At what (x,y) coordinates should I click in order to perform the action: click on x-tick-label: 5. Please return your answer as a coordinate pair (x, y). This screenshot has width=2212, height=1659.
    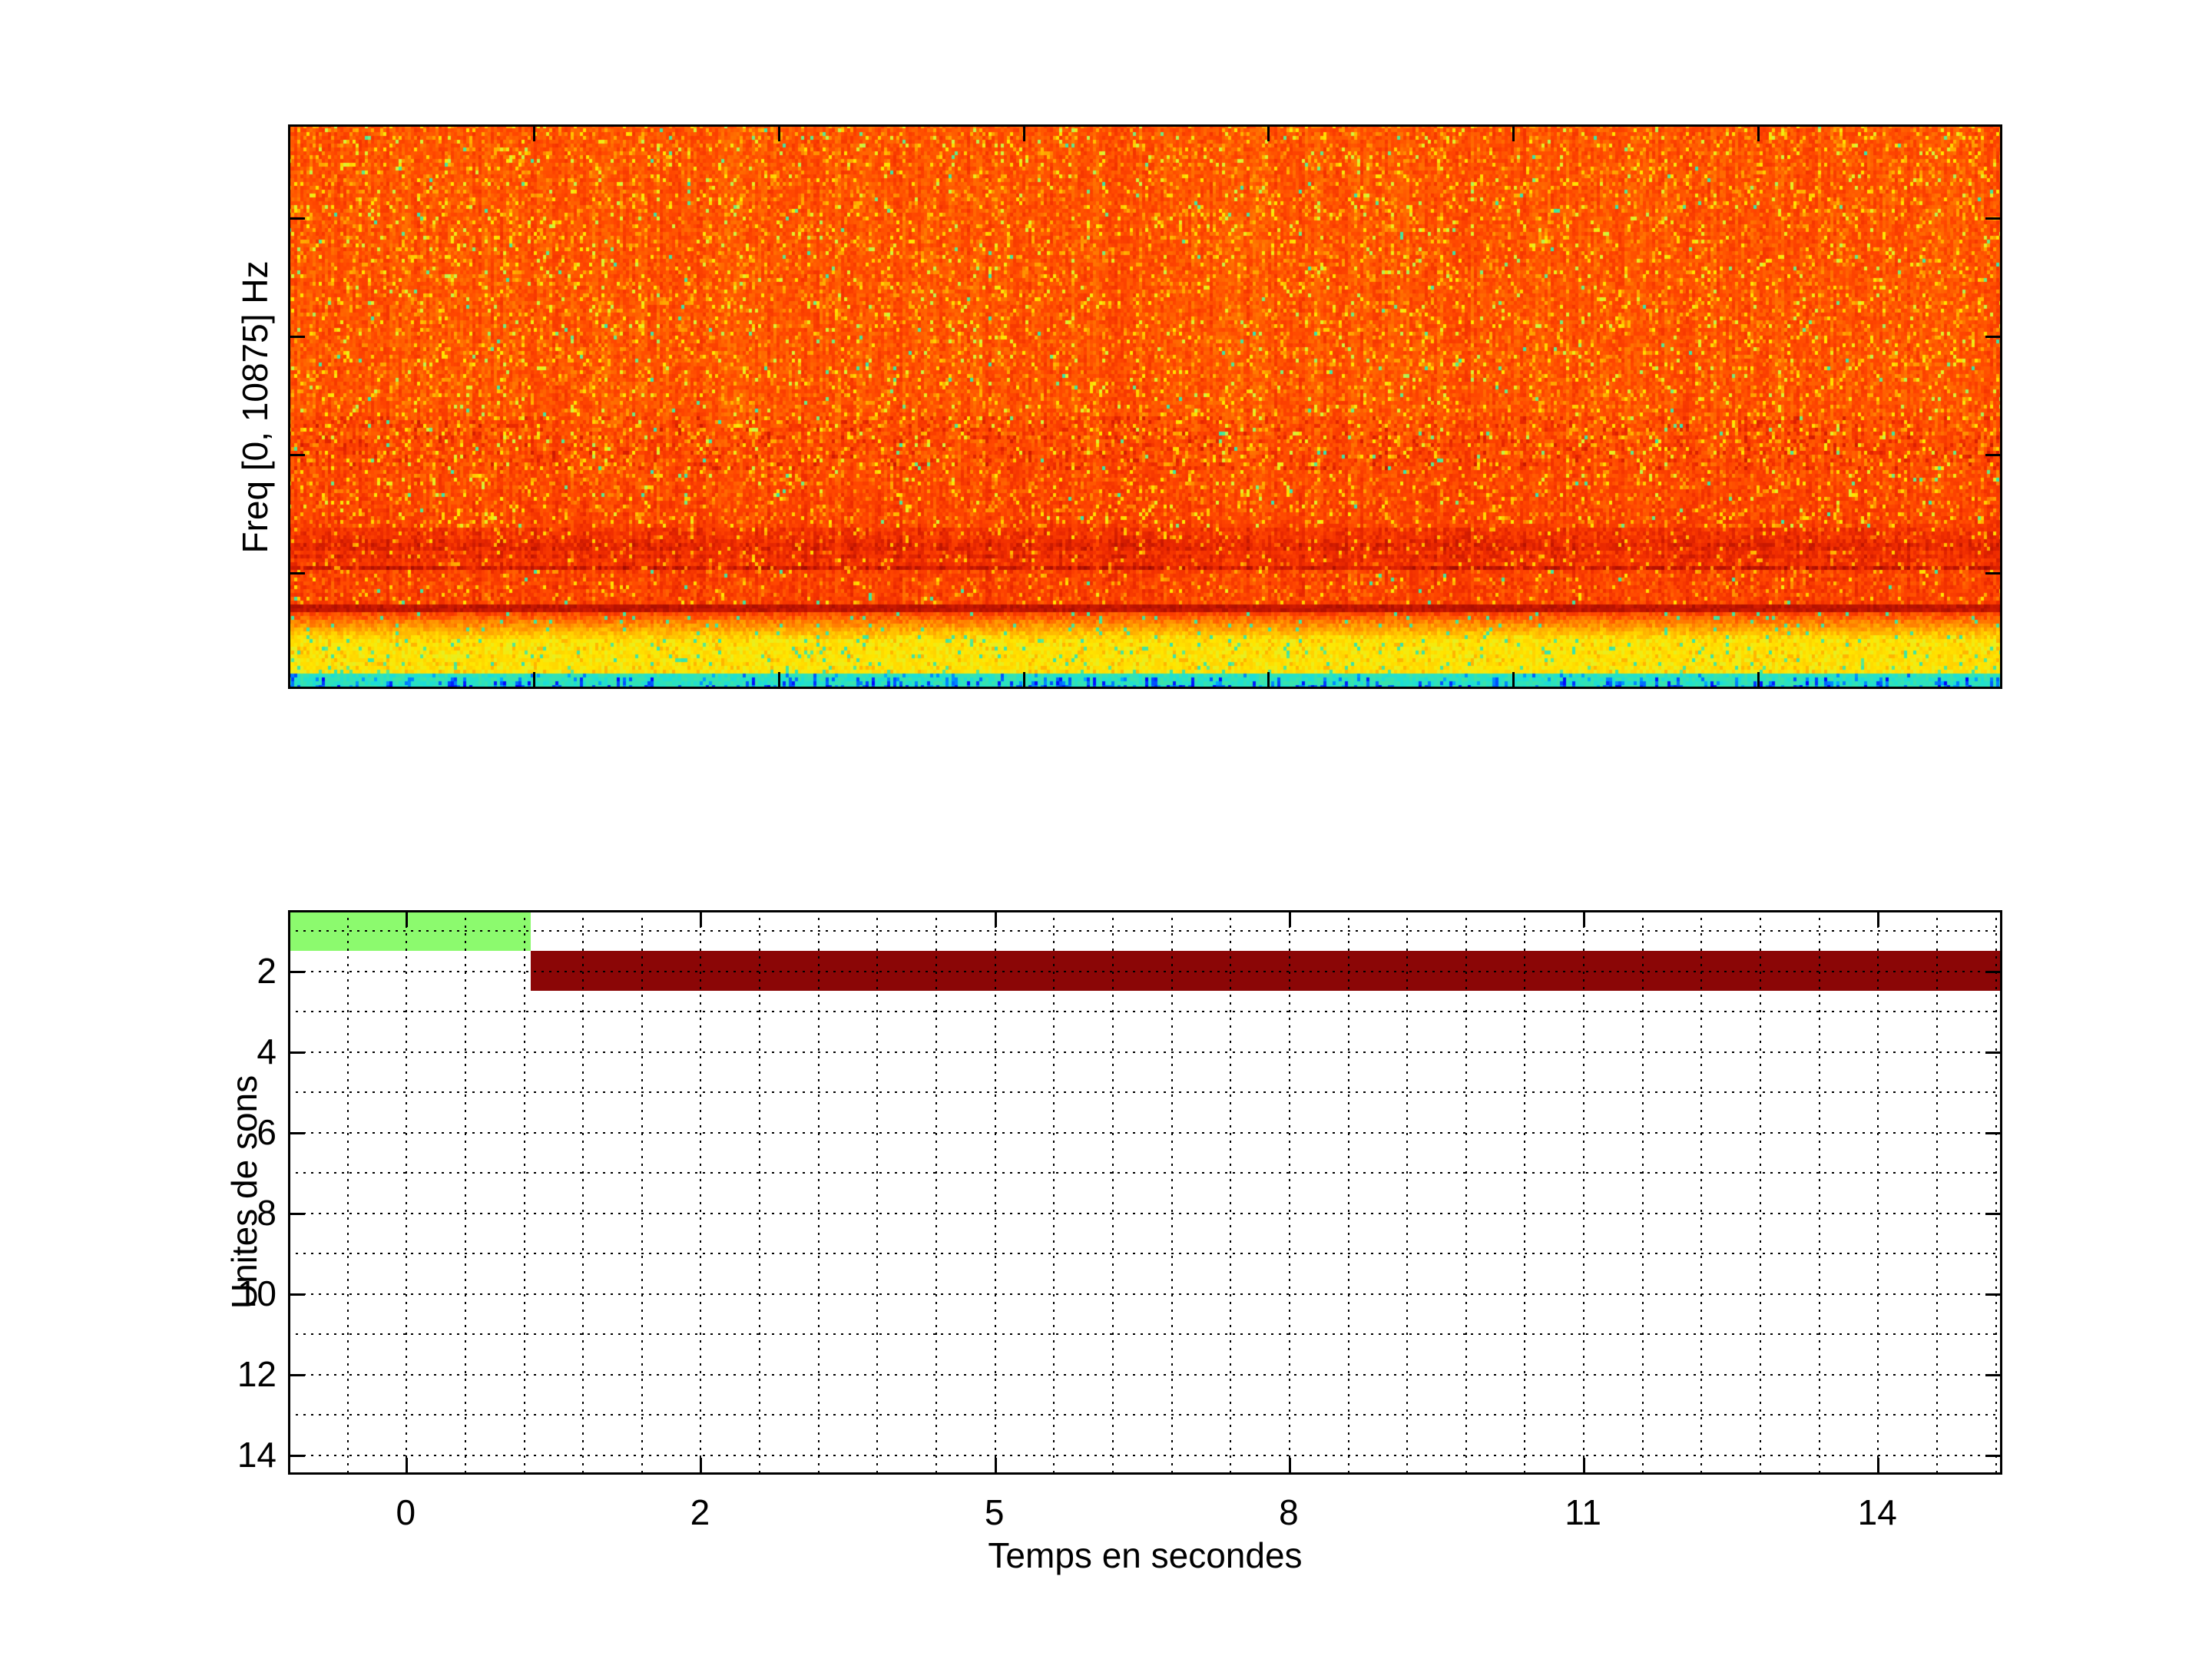
    Looking at the image, I should click on (995, 1512).